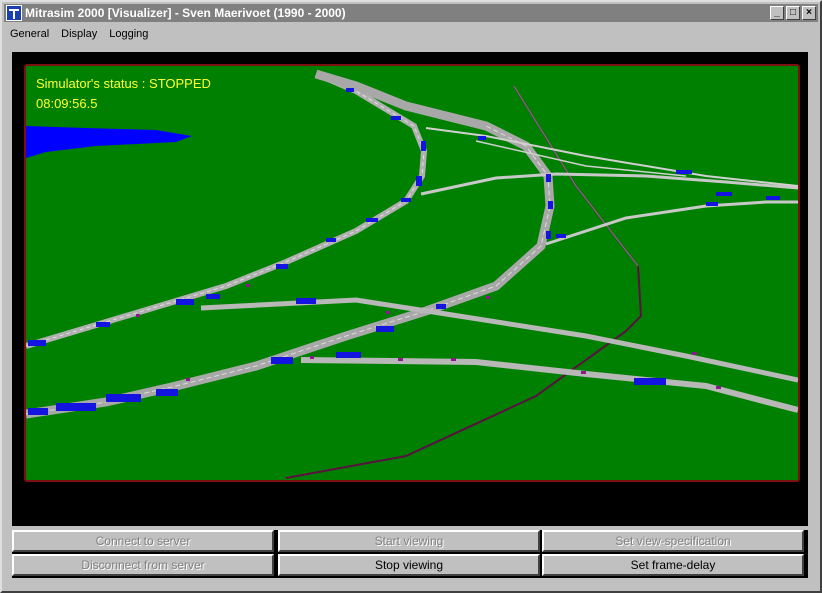  Describe the element at coordinates (549, 385) in the screenshot. I see `connector-east-lower` at that location.